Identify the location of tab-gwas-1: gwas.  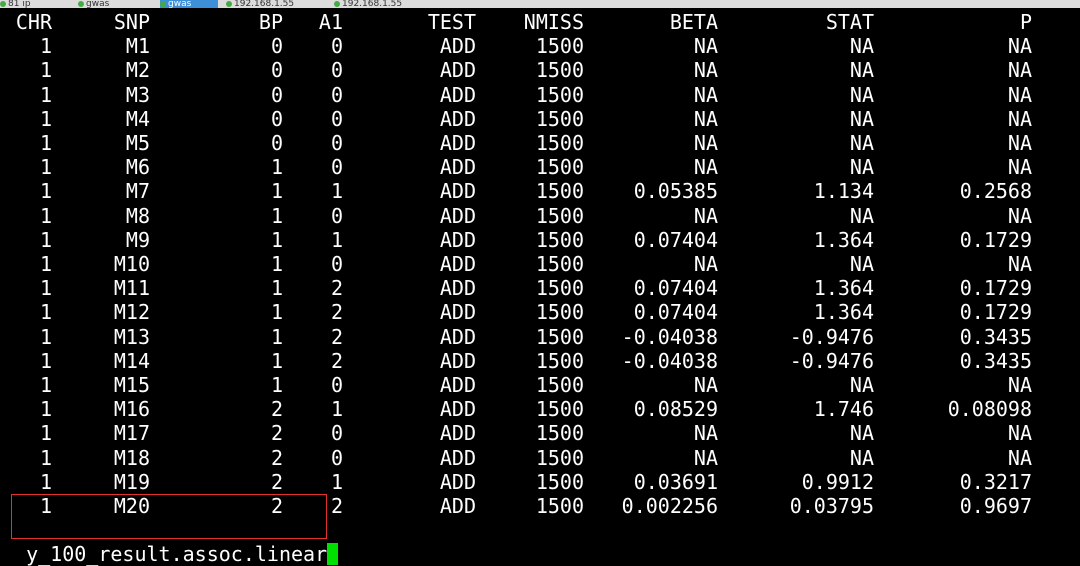
(118, 4).